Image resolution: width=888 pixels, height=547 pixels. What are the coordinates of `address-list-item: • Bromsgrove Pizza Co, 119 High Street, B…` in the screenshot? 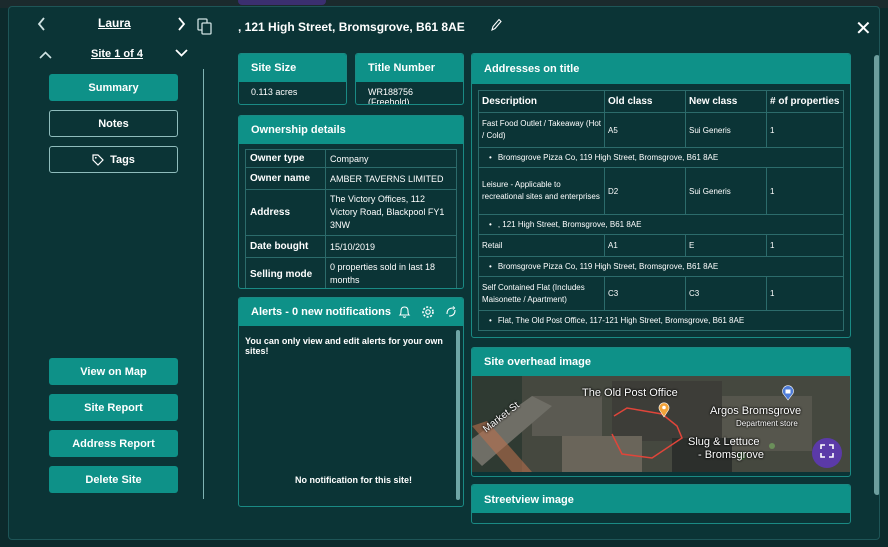 It's located at (661, 266).